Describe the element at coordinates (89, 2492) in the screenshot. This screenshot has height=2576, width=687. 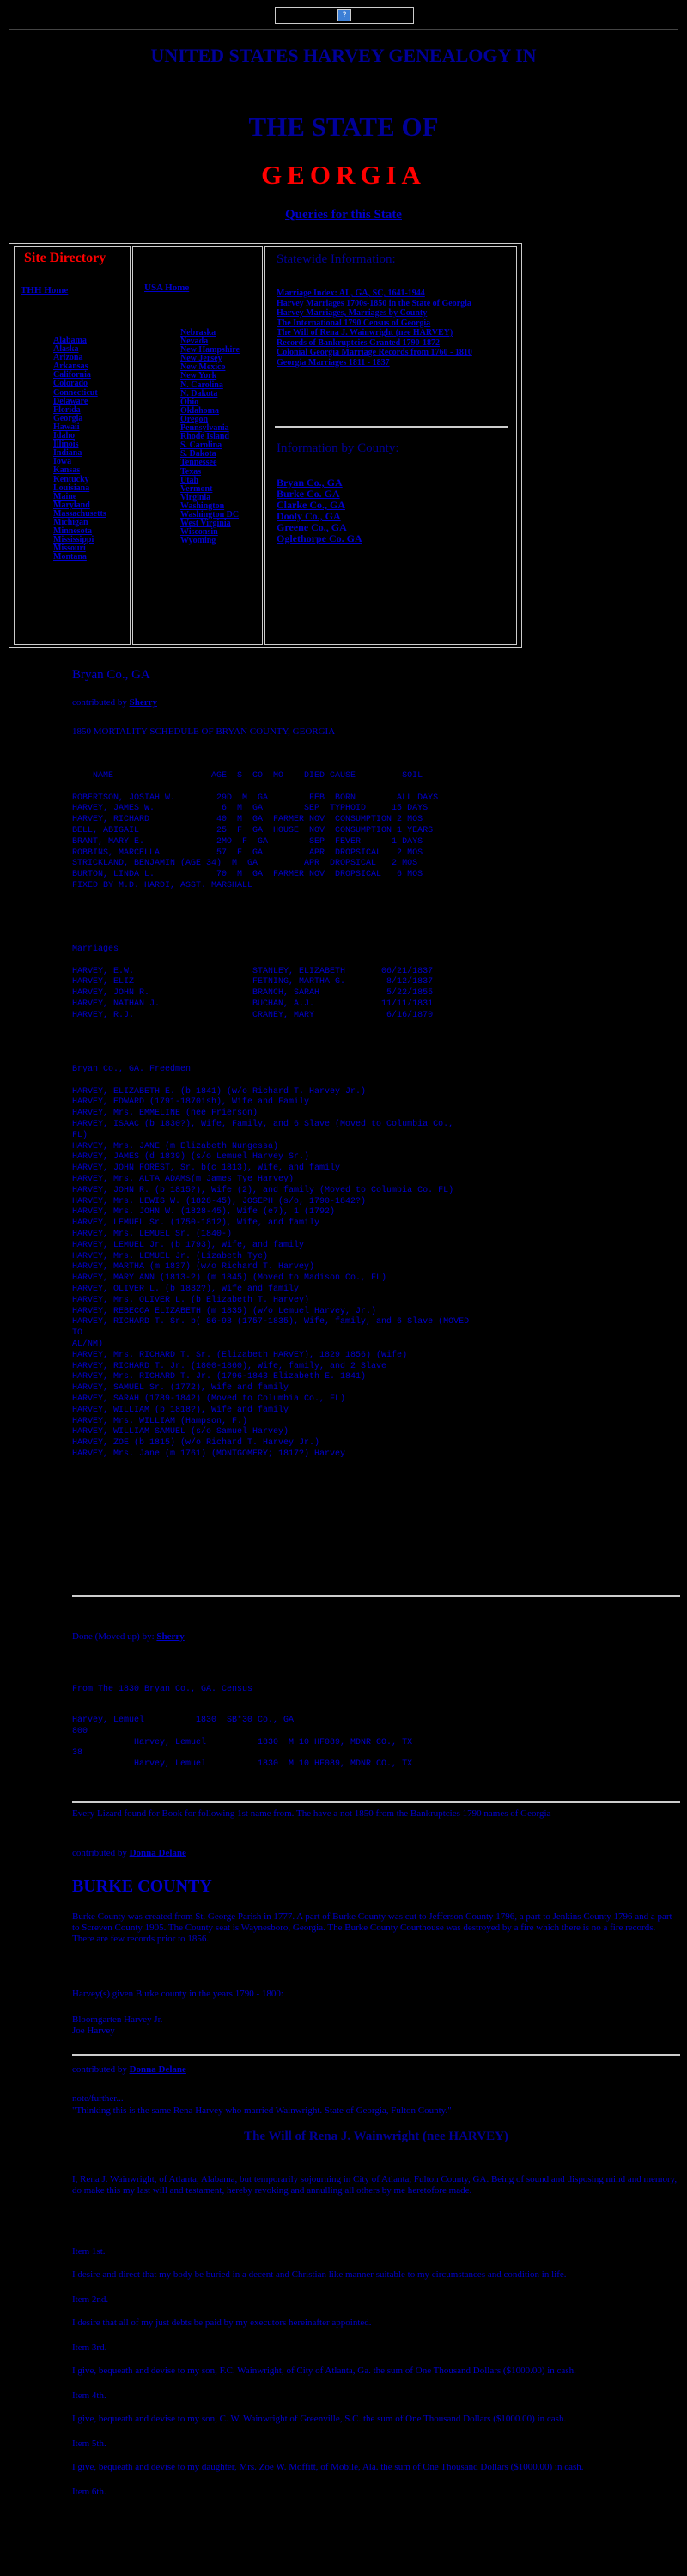
I see `will-item-label: Item 6th.` at that location.